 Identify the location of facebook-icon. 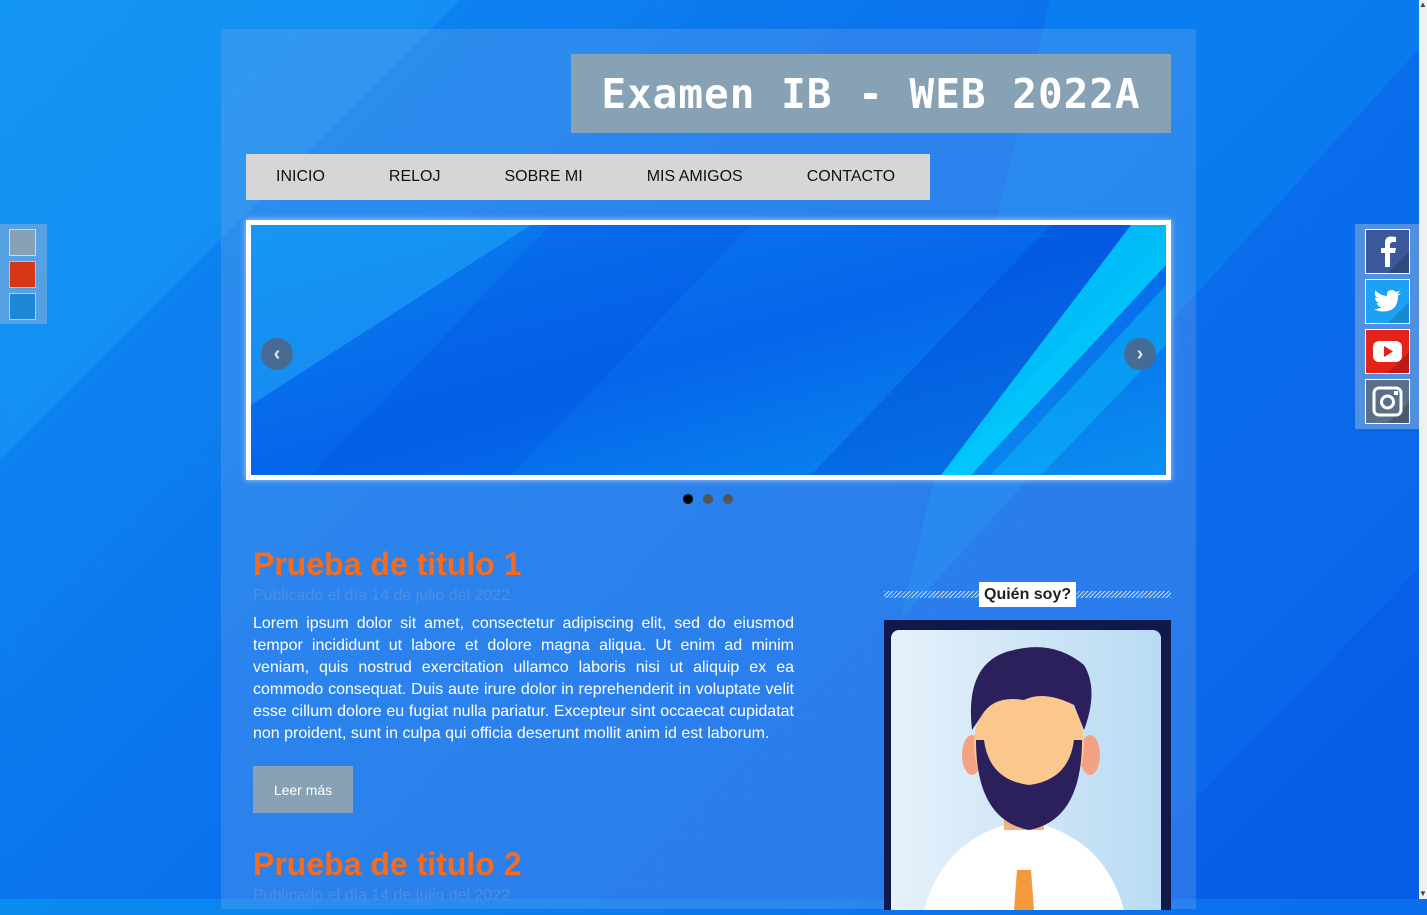
(1387, 251).